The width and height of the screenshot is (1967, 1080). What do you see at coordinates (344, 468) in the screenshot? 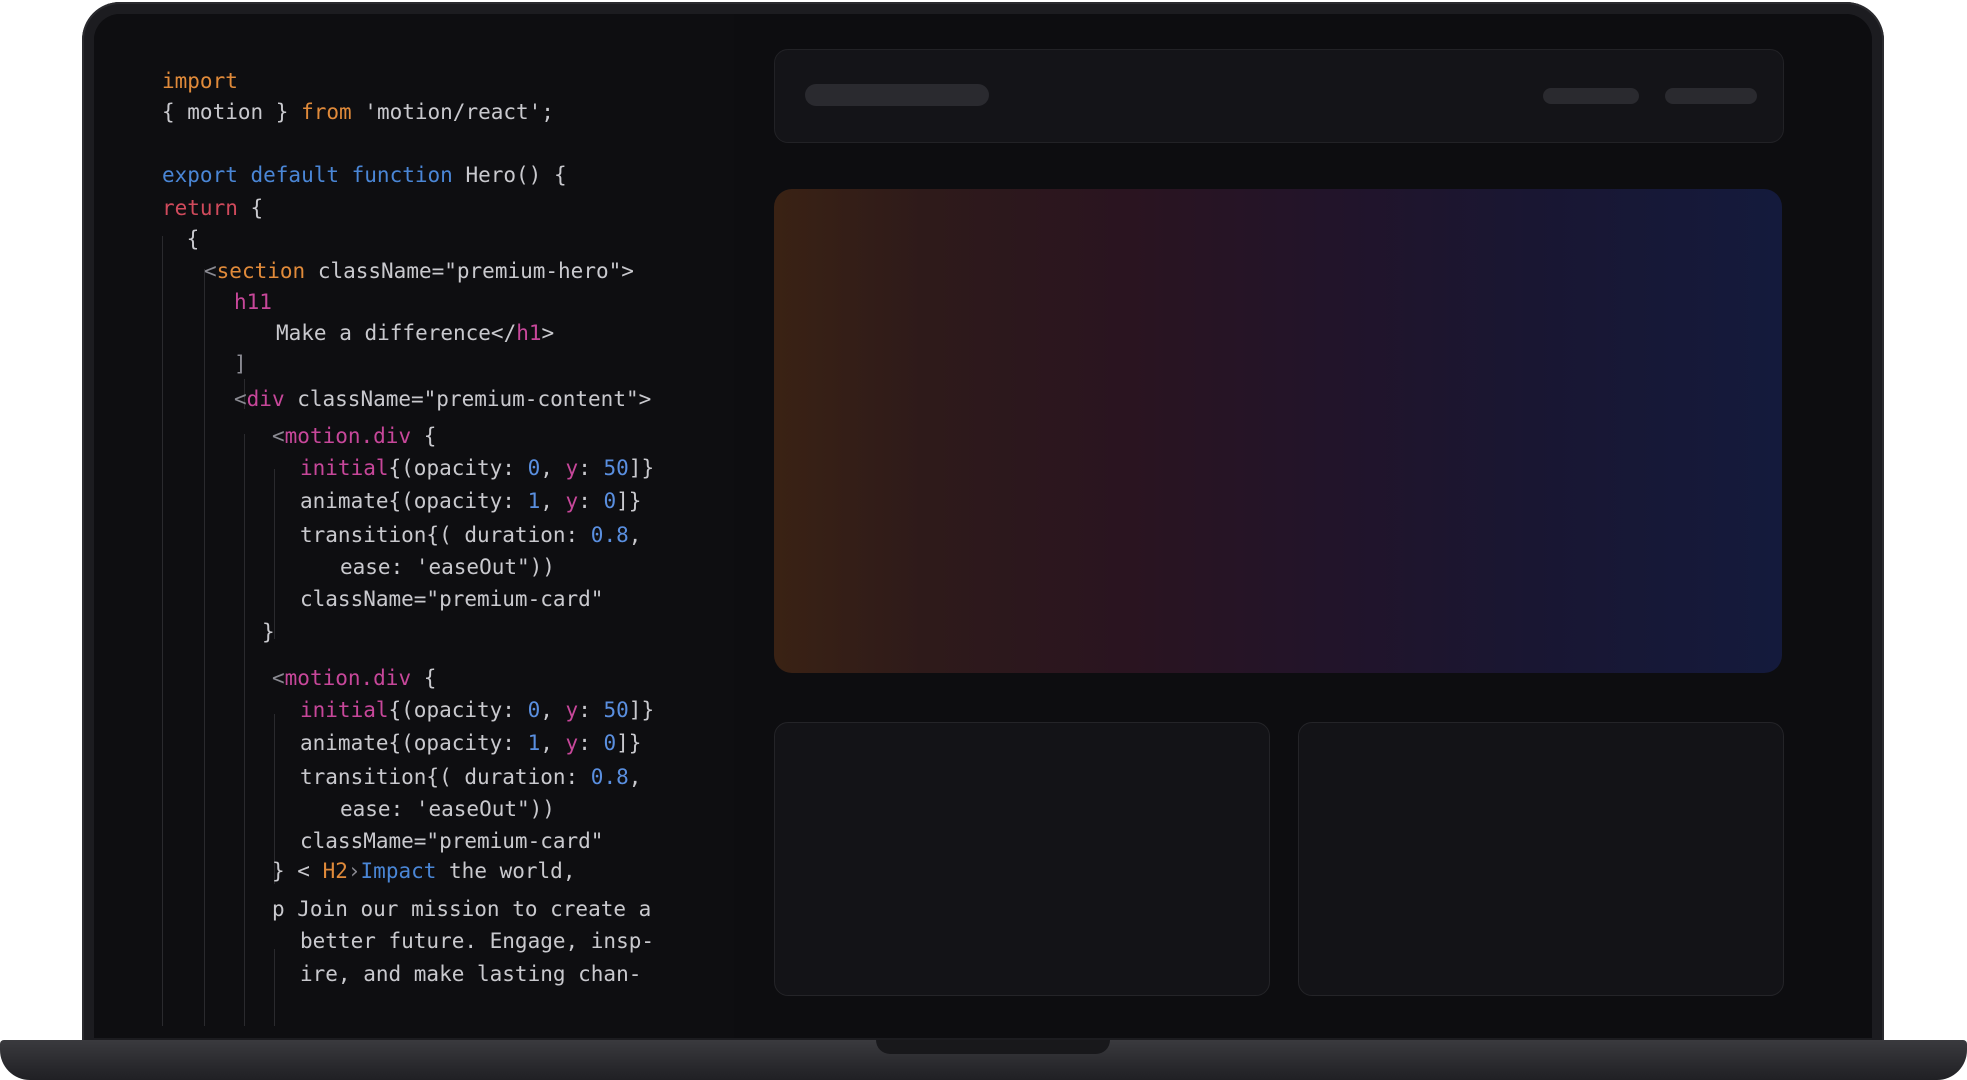
I see `code-token: initial` at bounding box center [344, 468].